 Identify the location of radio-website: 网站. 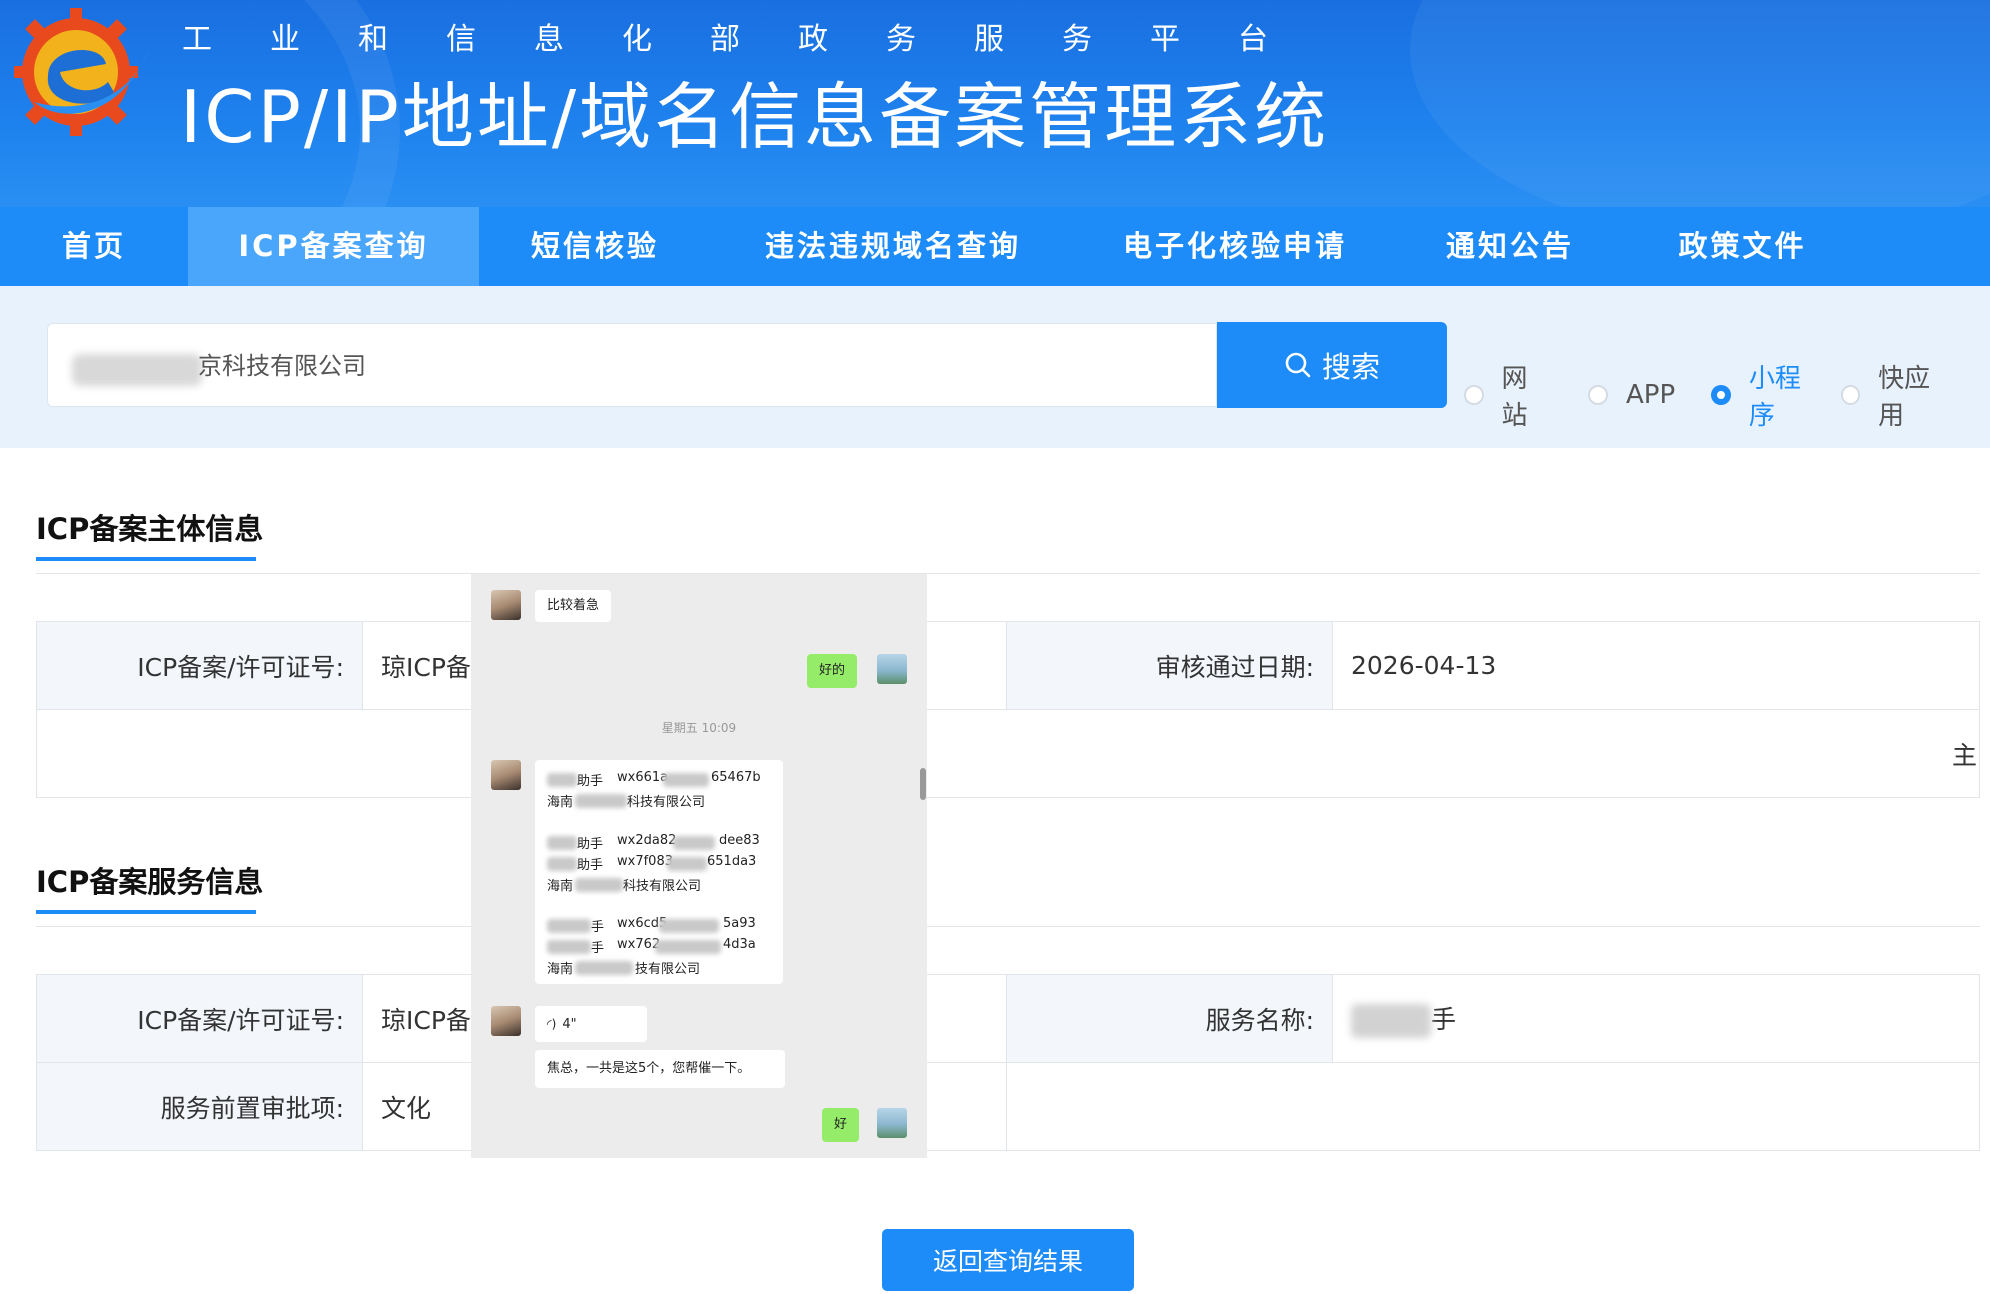
(1508, 395).